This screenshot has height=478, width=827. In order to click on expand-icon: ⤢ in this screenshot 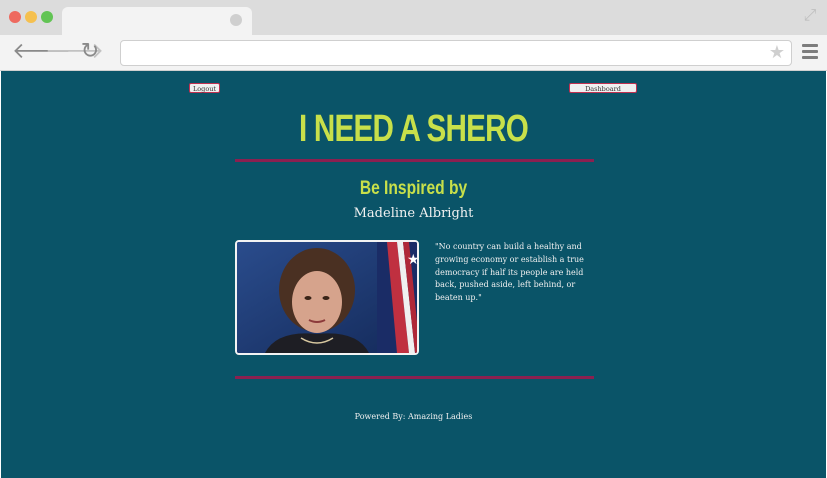, I will do `click(810, 15)`.